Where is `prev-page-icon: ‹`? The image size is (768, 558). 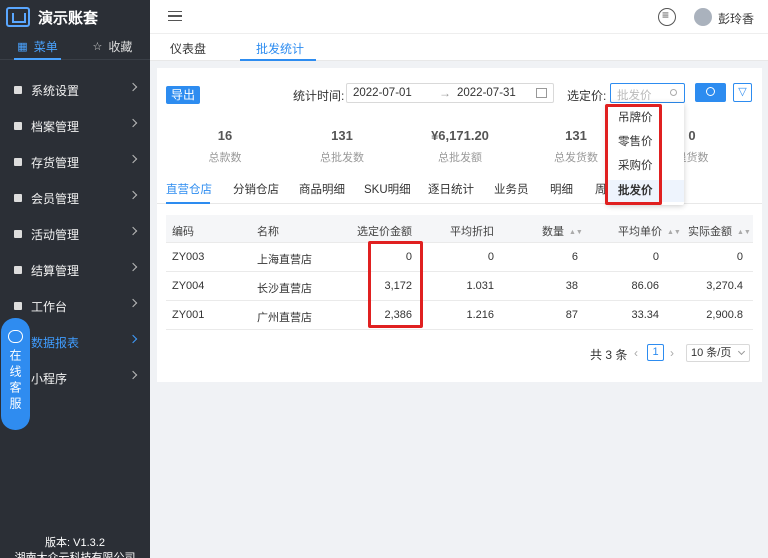 prev-page-icon: ‹ is located at coordinates (636, 353).